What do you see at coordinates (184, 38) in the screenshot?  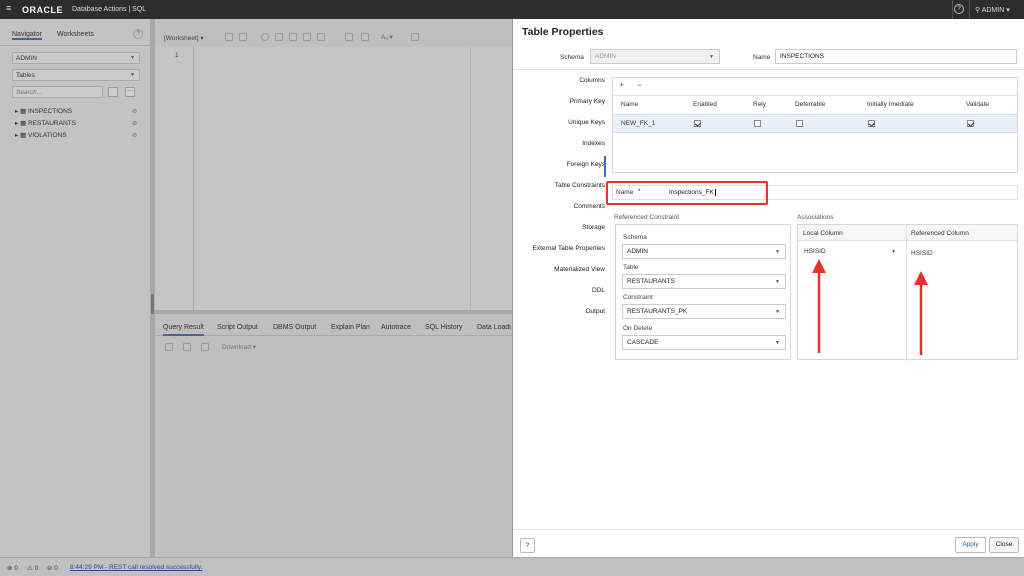 I see `worksheet-label: [Worksheet] ▾` at bounding box center [184, 38].